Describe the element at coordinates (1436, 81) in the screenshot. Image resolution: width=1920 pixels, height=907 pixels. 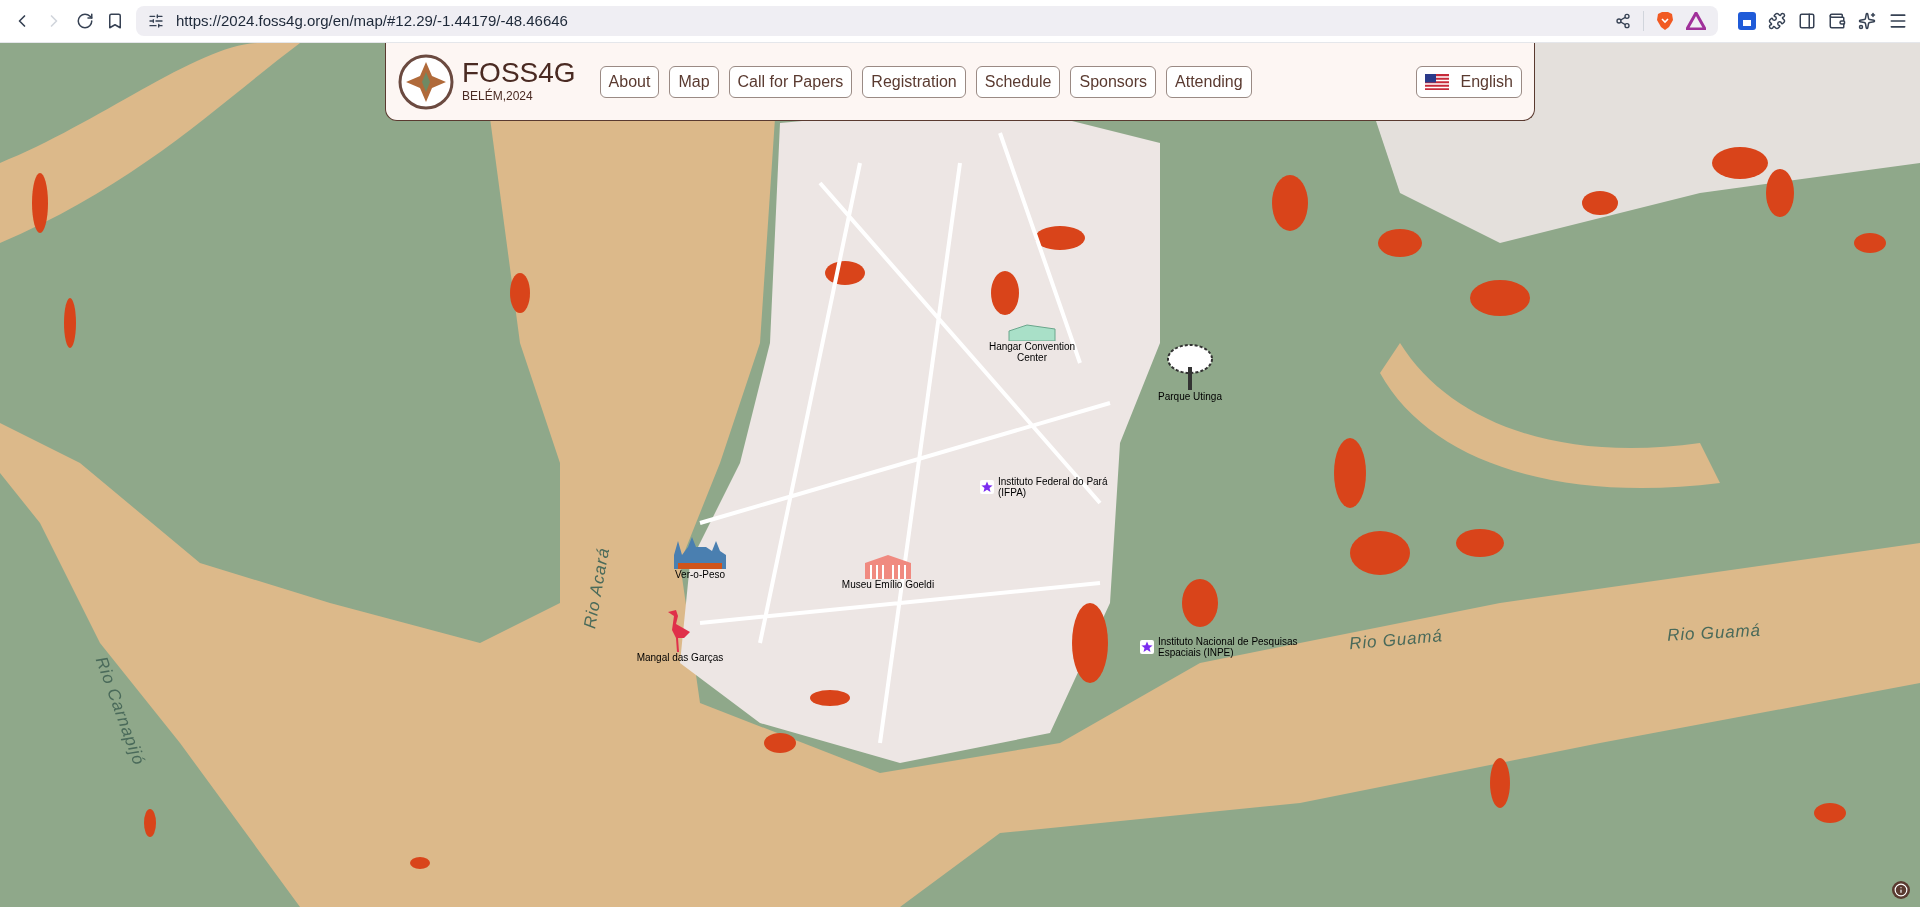
I see `flag-icon` at that location.